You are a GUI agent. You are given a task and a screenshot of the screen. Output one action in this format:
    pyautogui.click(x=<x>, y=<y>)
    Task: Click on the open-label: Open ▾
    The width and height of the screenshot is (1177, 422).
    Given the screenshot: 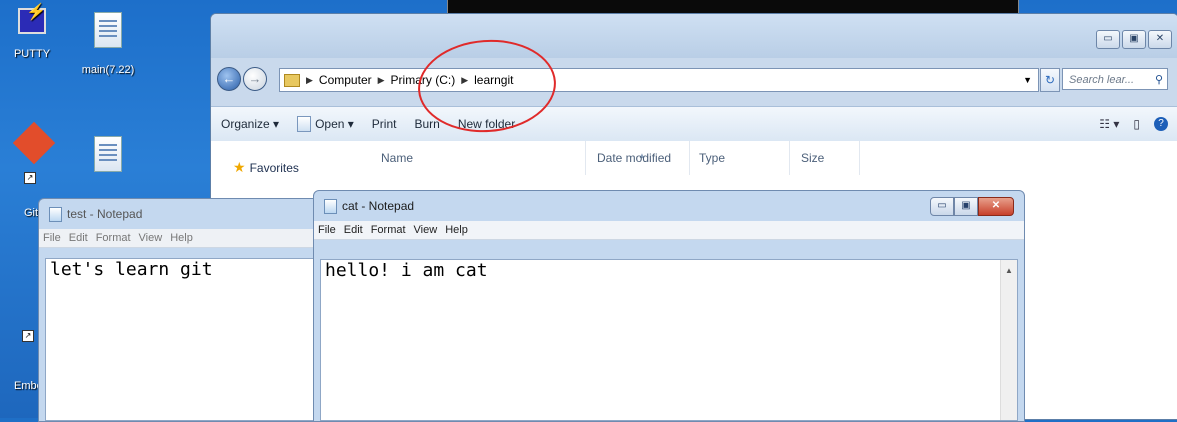 What is the action you would take?
    pyautogui.click(x=334, y=124)
    